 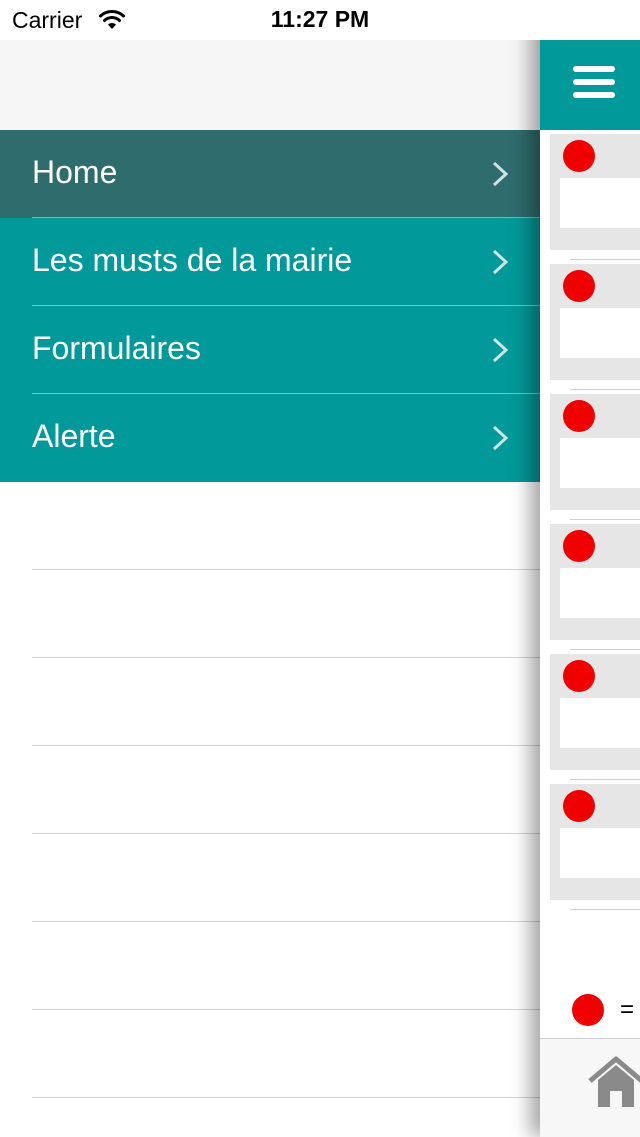 I want to click on legend-text: =, so click(x=627, y=1009).